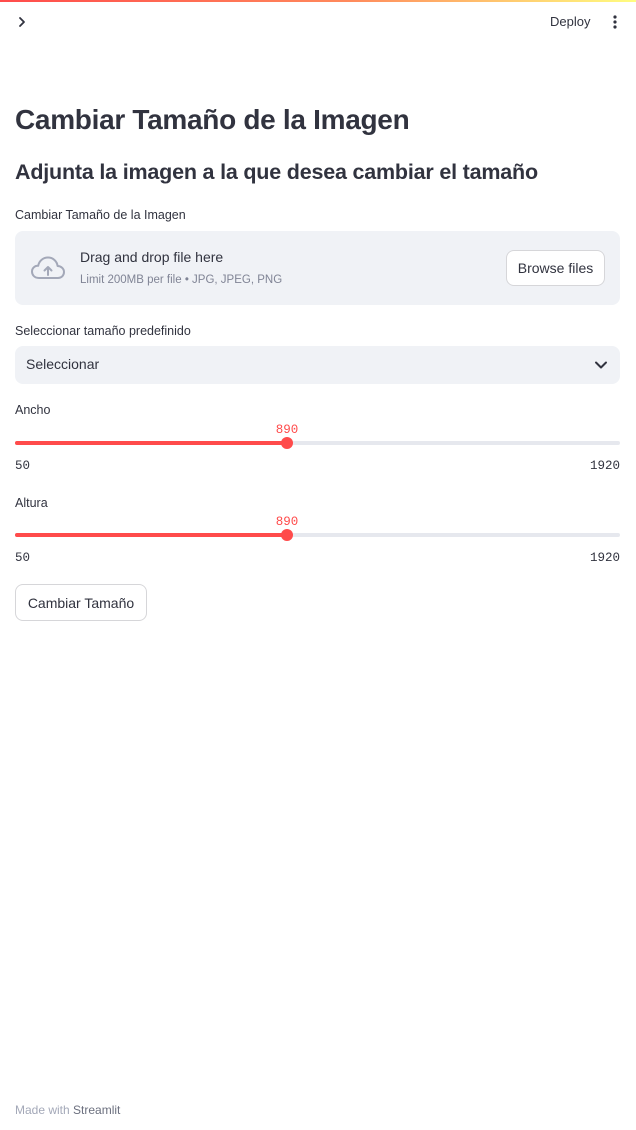  Describe the element at coordinates (287, 430) in the screenshot. I see `width-slider-value: 890` at that location.